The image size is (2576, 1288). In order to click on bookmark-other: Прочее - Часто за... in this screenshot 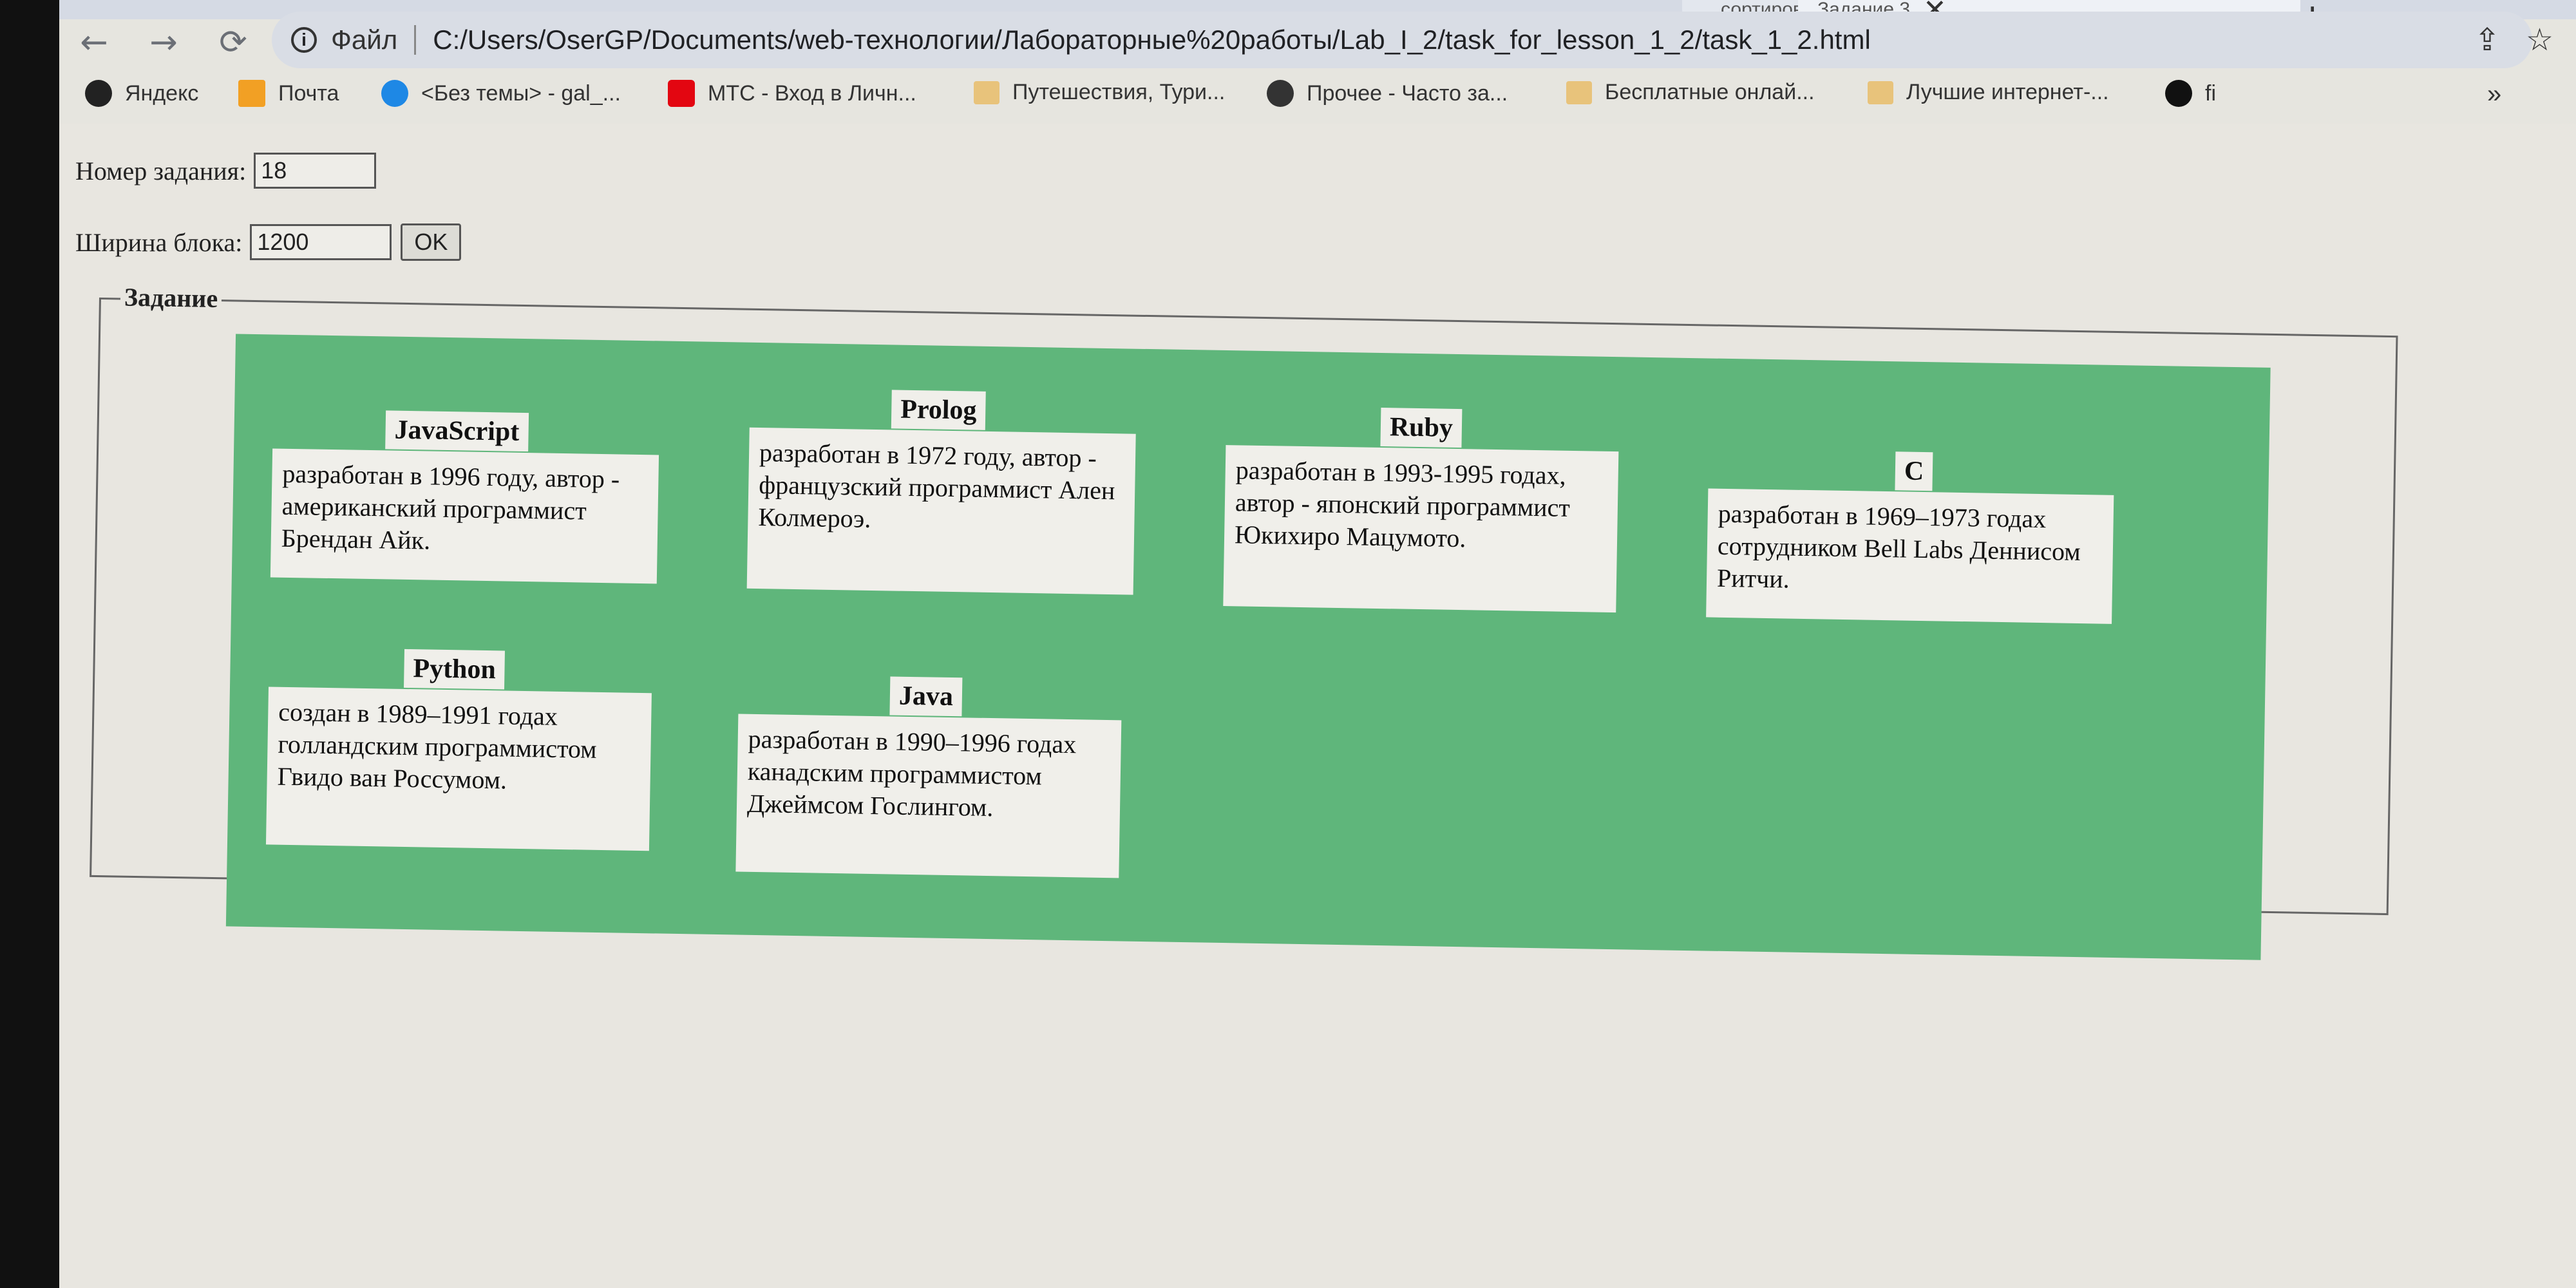, I will do `click(1387, 93)`.